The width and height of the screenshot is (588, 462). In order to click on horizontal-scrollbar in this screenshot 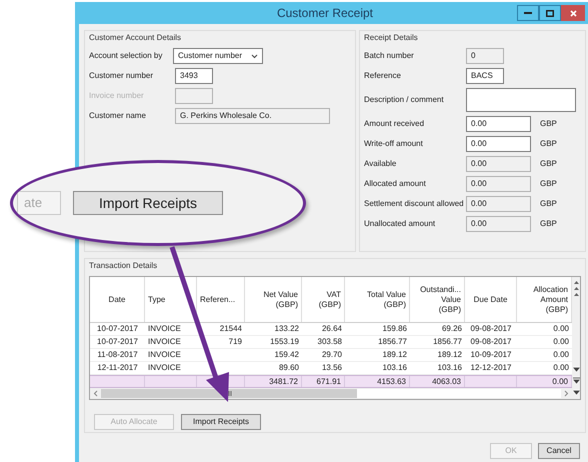, I will do `click(331, 393)`.